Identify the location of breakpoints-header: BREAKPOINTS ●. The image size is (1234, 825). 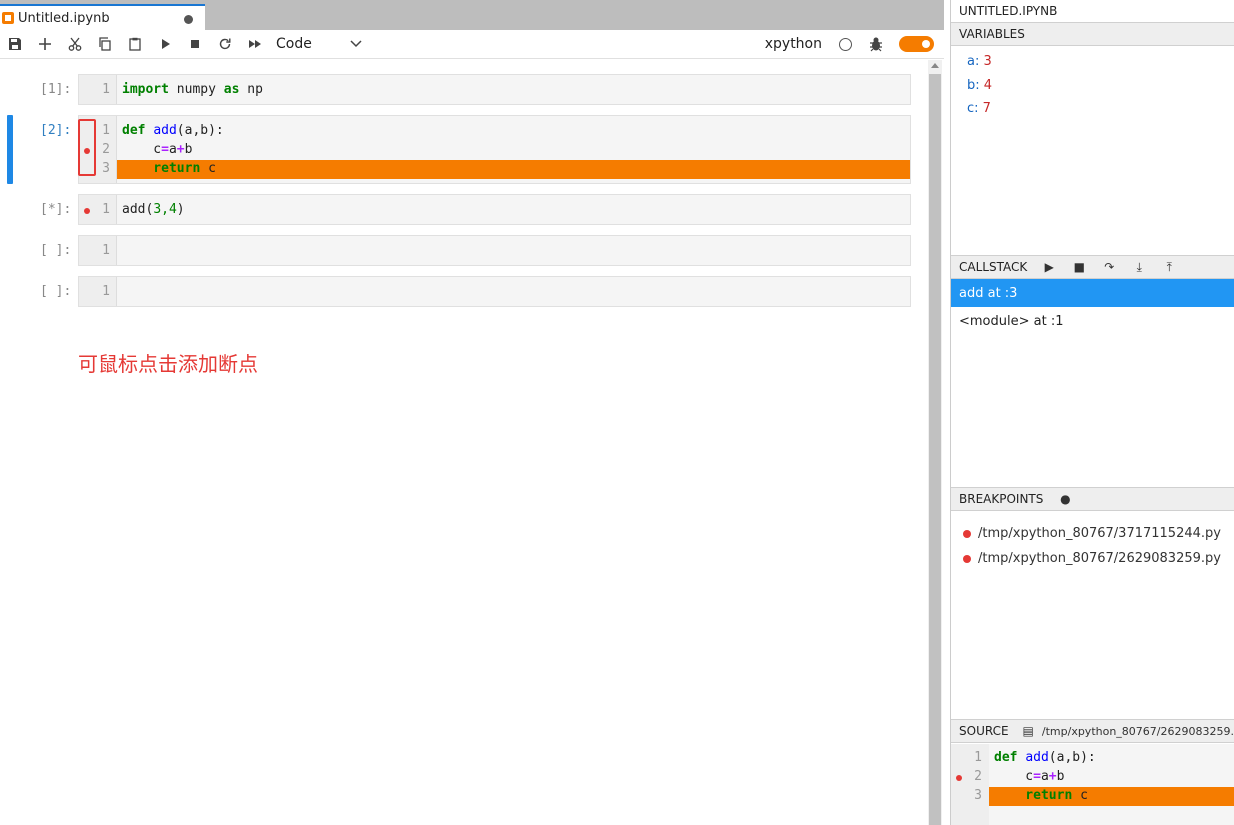
(1092, 499).